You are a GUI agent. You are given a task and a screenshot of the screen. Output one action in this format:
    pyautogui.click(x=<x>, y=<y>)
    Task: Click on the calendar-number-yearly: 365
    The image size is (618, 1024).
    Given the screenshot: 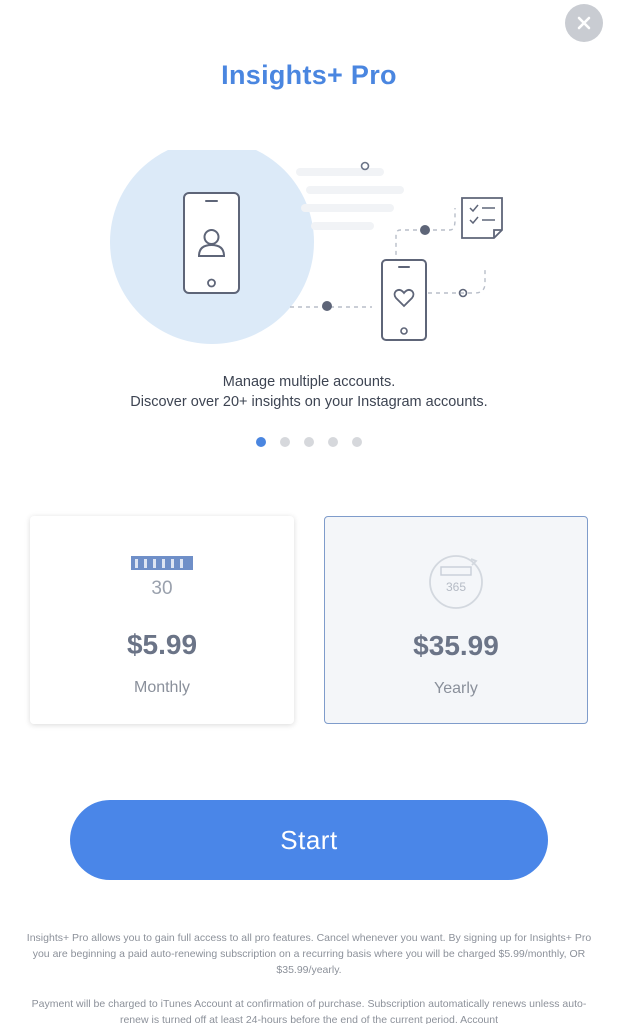 What is the action you would take?
    pyautogui.click(x=456, y=587)
    